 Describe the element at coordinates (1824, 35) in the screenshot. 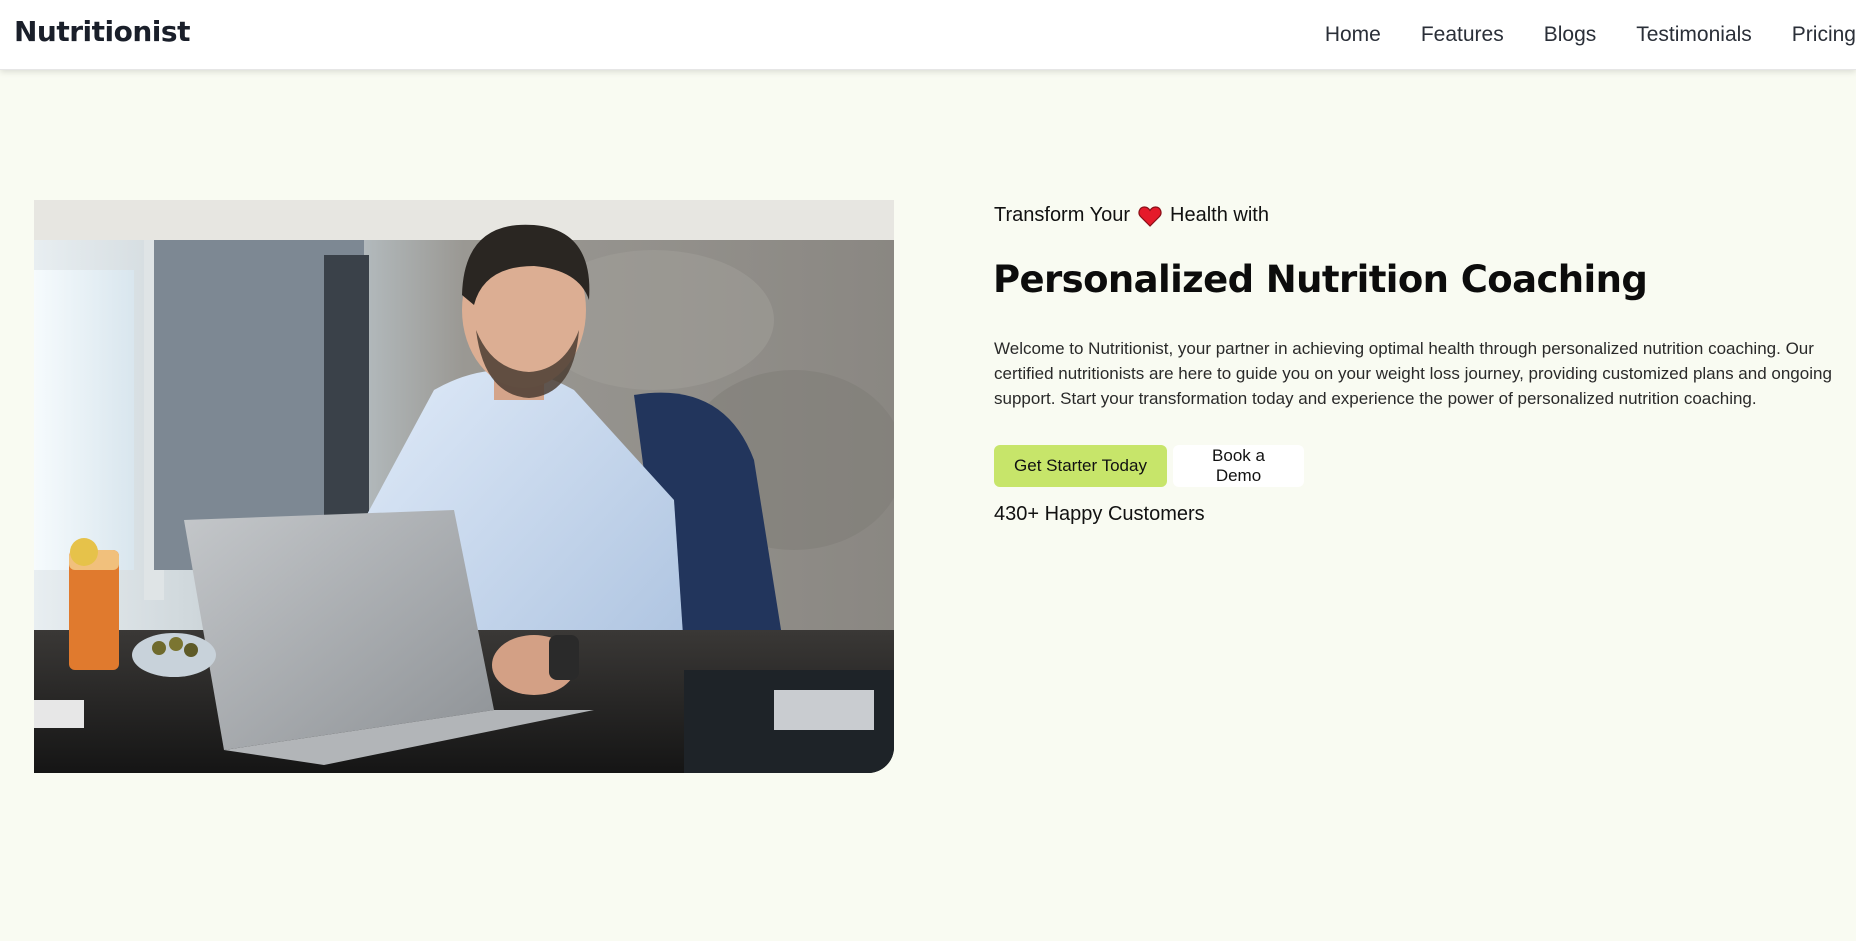

I see `nav-link-pricing: Pricing` at that location.